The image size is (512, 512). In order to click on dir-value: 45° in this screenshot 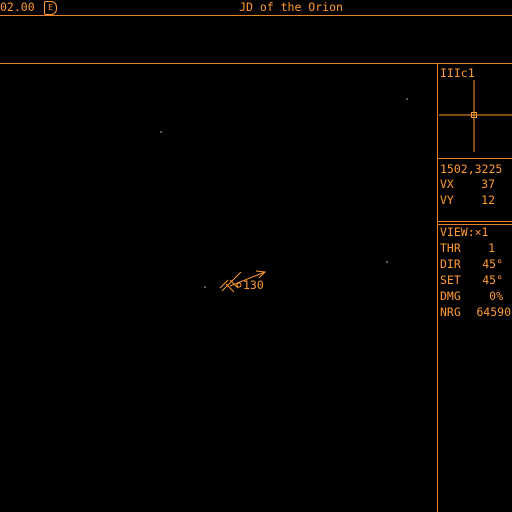, I will do `click(492, 264)`.